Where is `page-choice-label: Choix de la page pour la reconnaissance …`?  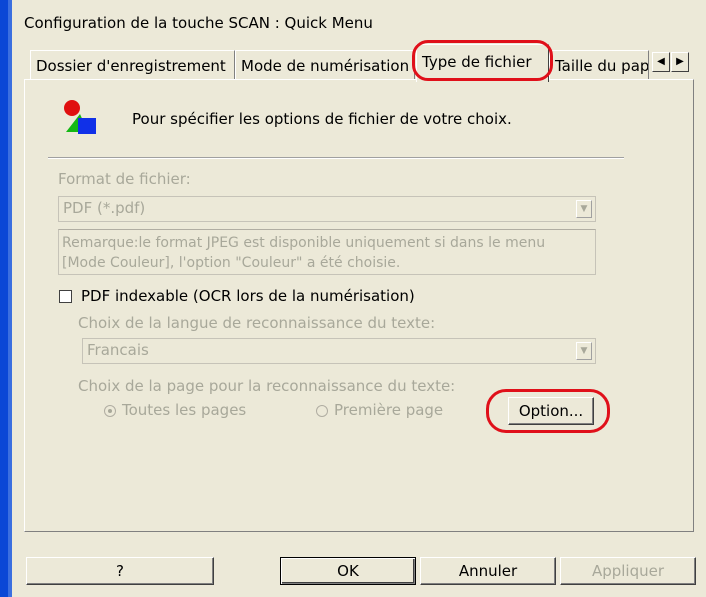
page-choice-label: Choix de la page pour la reconnaissance … is located at coordinates (267, 386).